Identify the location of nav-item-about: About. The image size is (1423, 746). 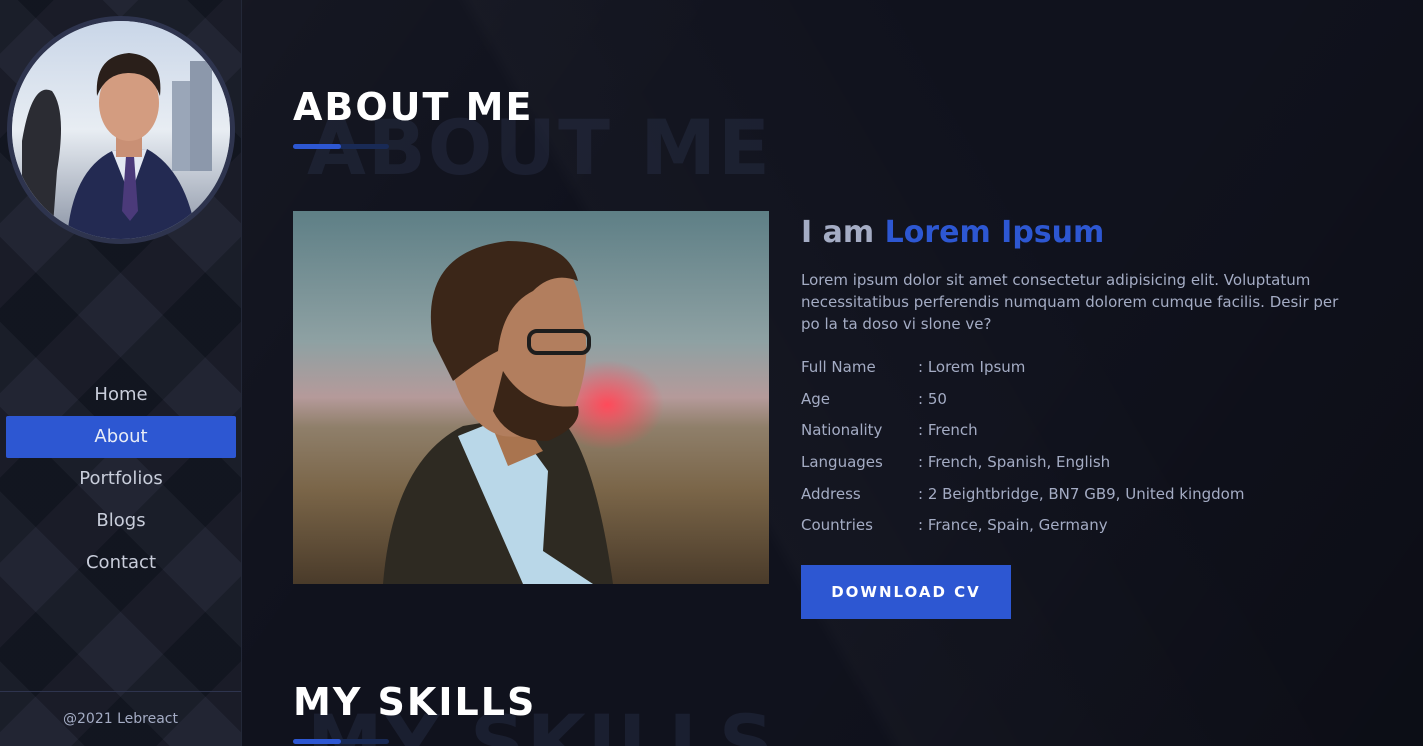
(121, 437).